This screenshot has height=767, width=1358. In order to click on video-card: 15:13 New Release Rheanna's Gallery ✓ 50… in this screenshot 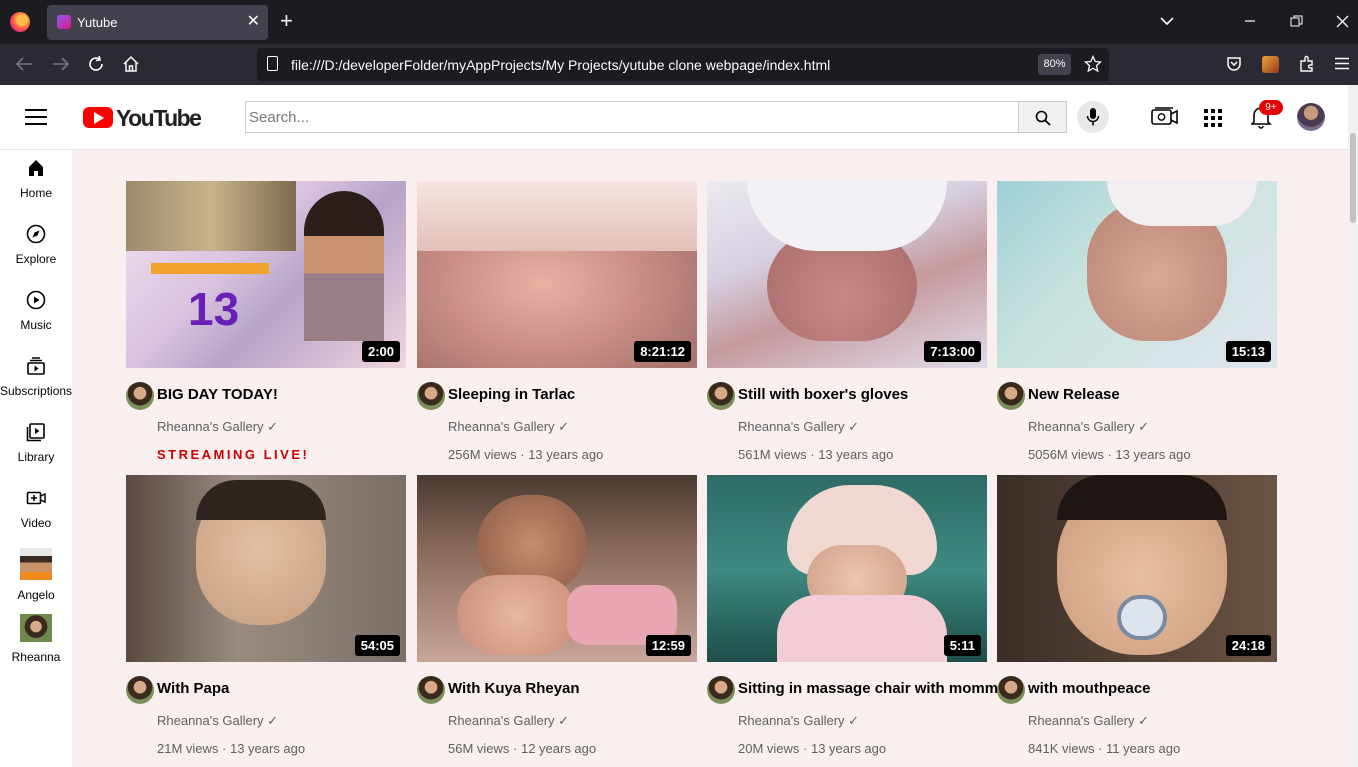, I will do `click(1137, 321)`.